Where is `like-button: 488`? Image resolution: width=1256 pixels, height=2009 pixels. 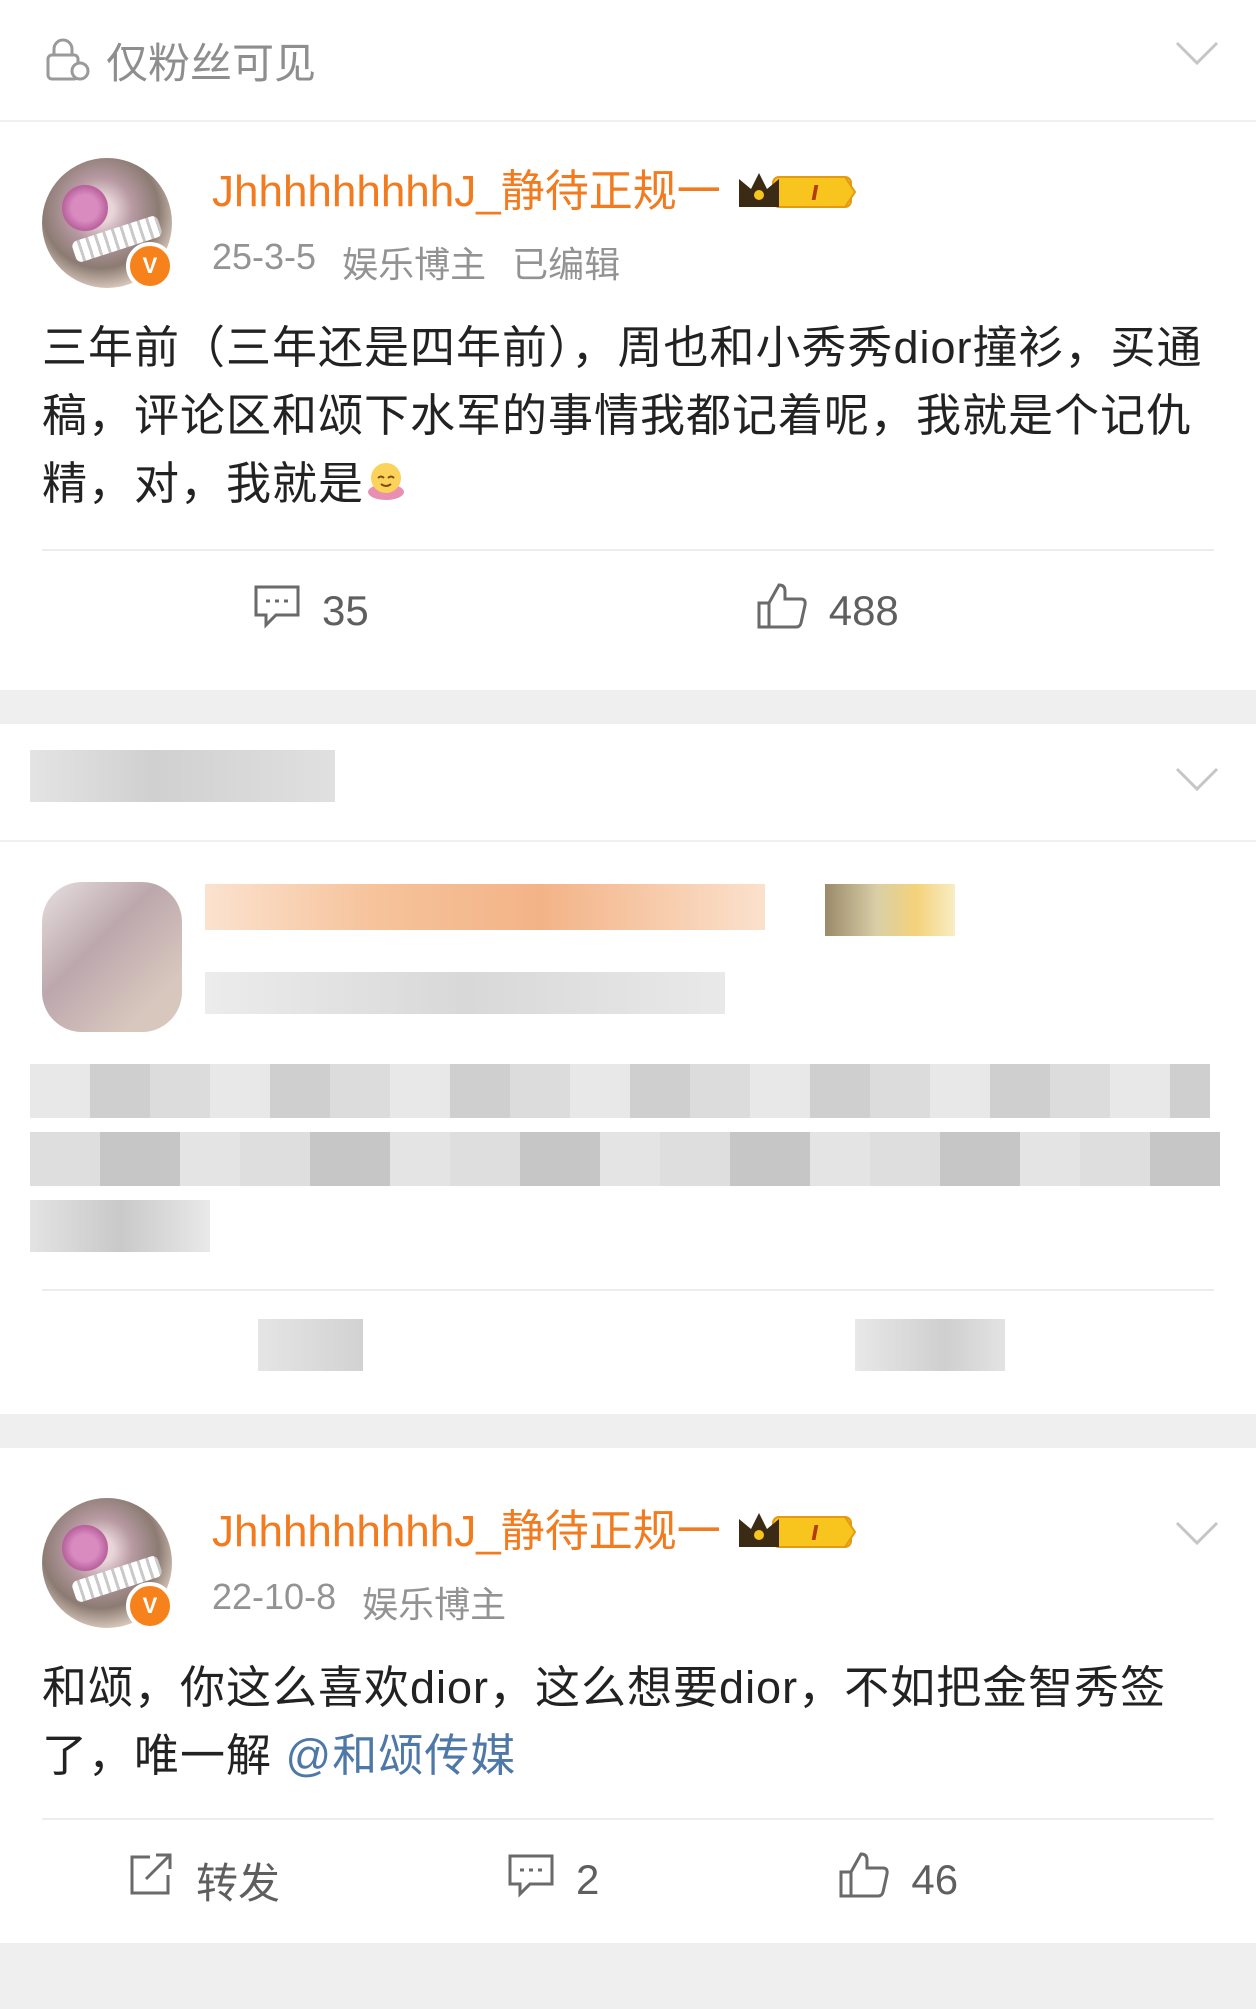
like-button: 488 is located at coordinates (827, 611).